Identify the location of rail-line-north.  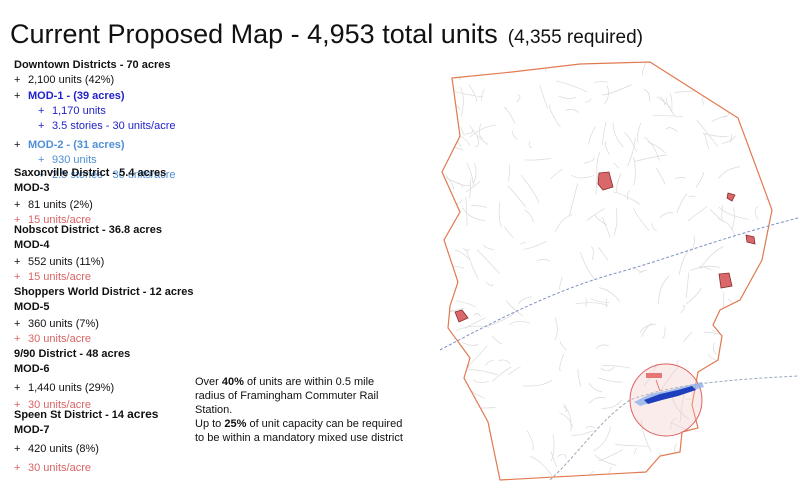
(619, 284).